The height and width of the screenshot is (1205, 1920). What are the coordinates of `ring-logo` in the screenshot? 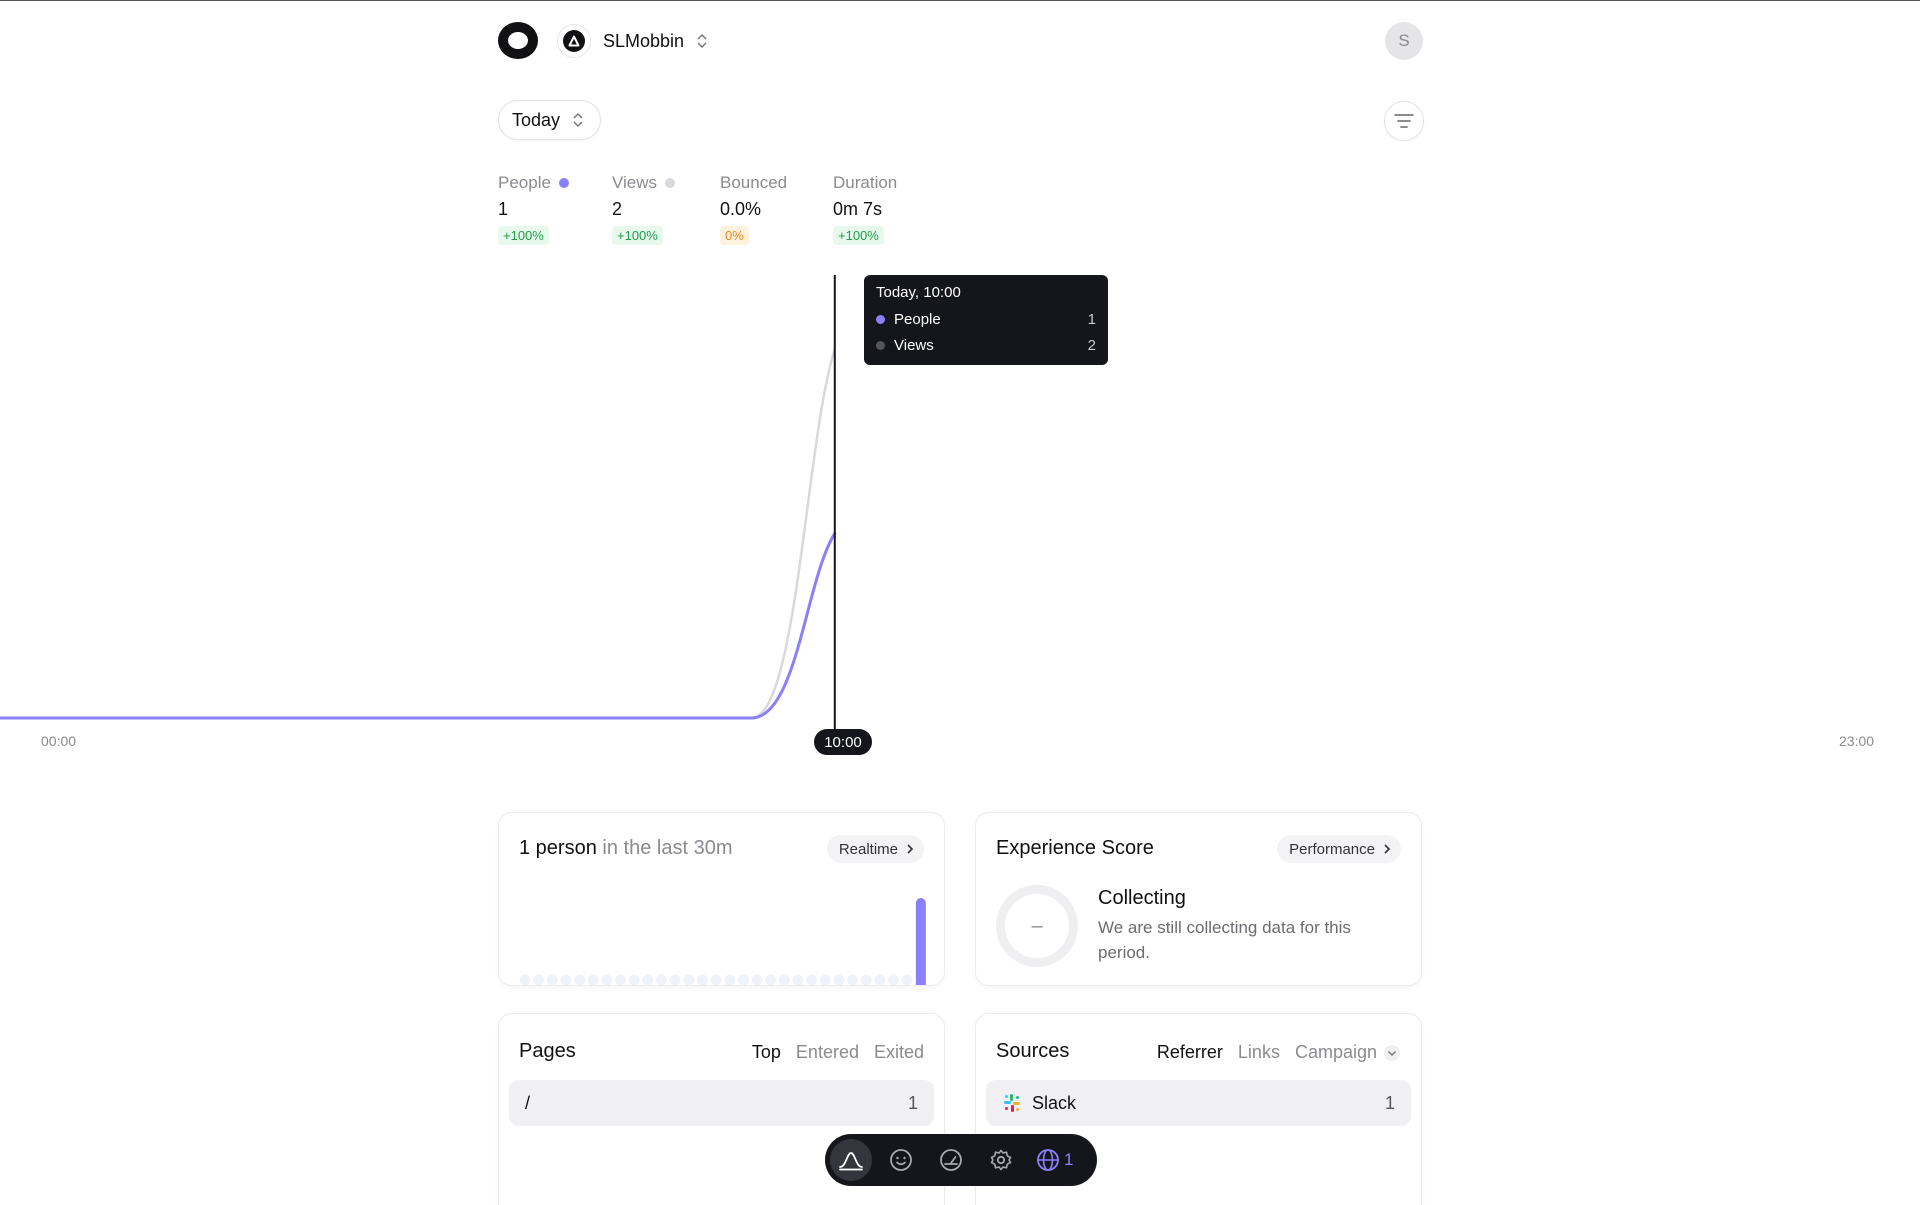 It's located at (518, 40).